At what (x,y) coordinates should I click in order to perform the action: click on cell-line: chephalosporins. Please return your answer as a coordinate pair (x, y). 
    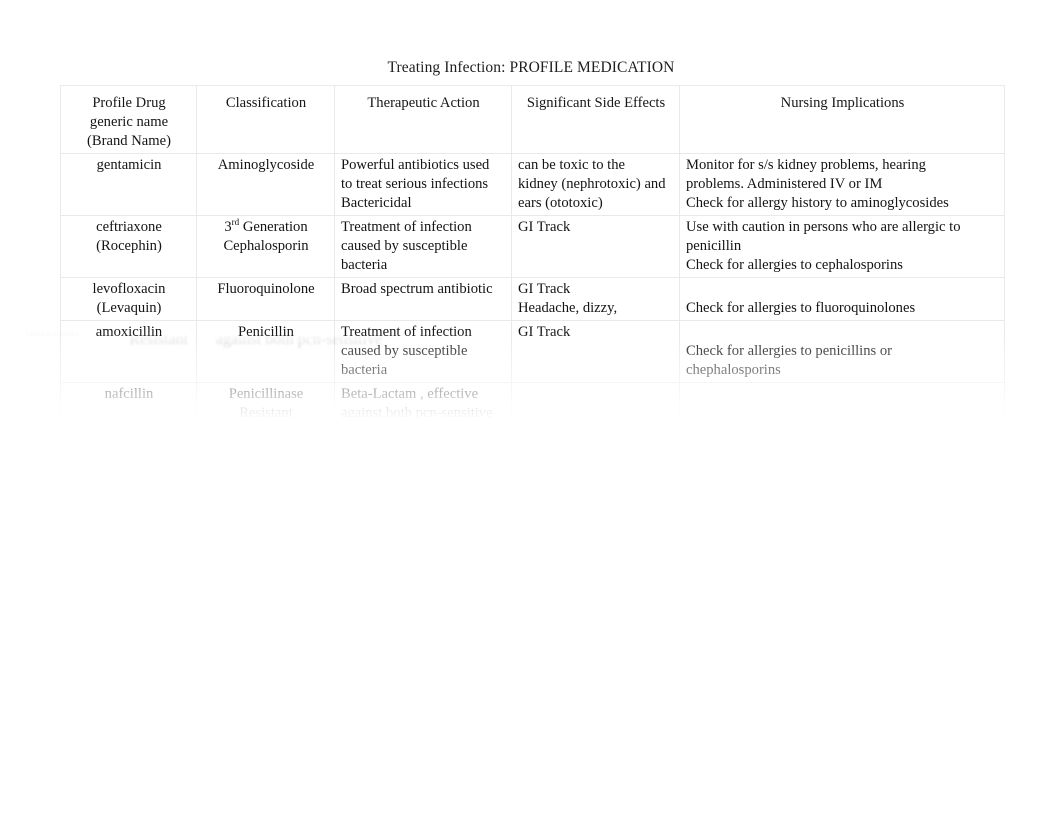
    Looking at the image, I should click on (733, 370).